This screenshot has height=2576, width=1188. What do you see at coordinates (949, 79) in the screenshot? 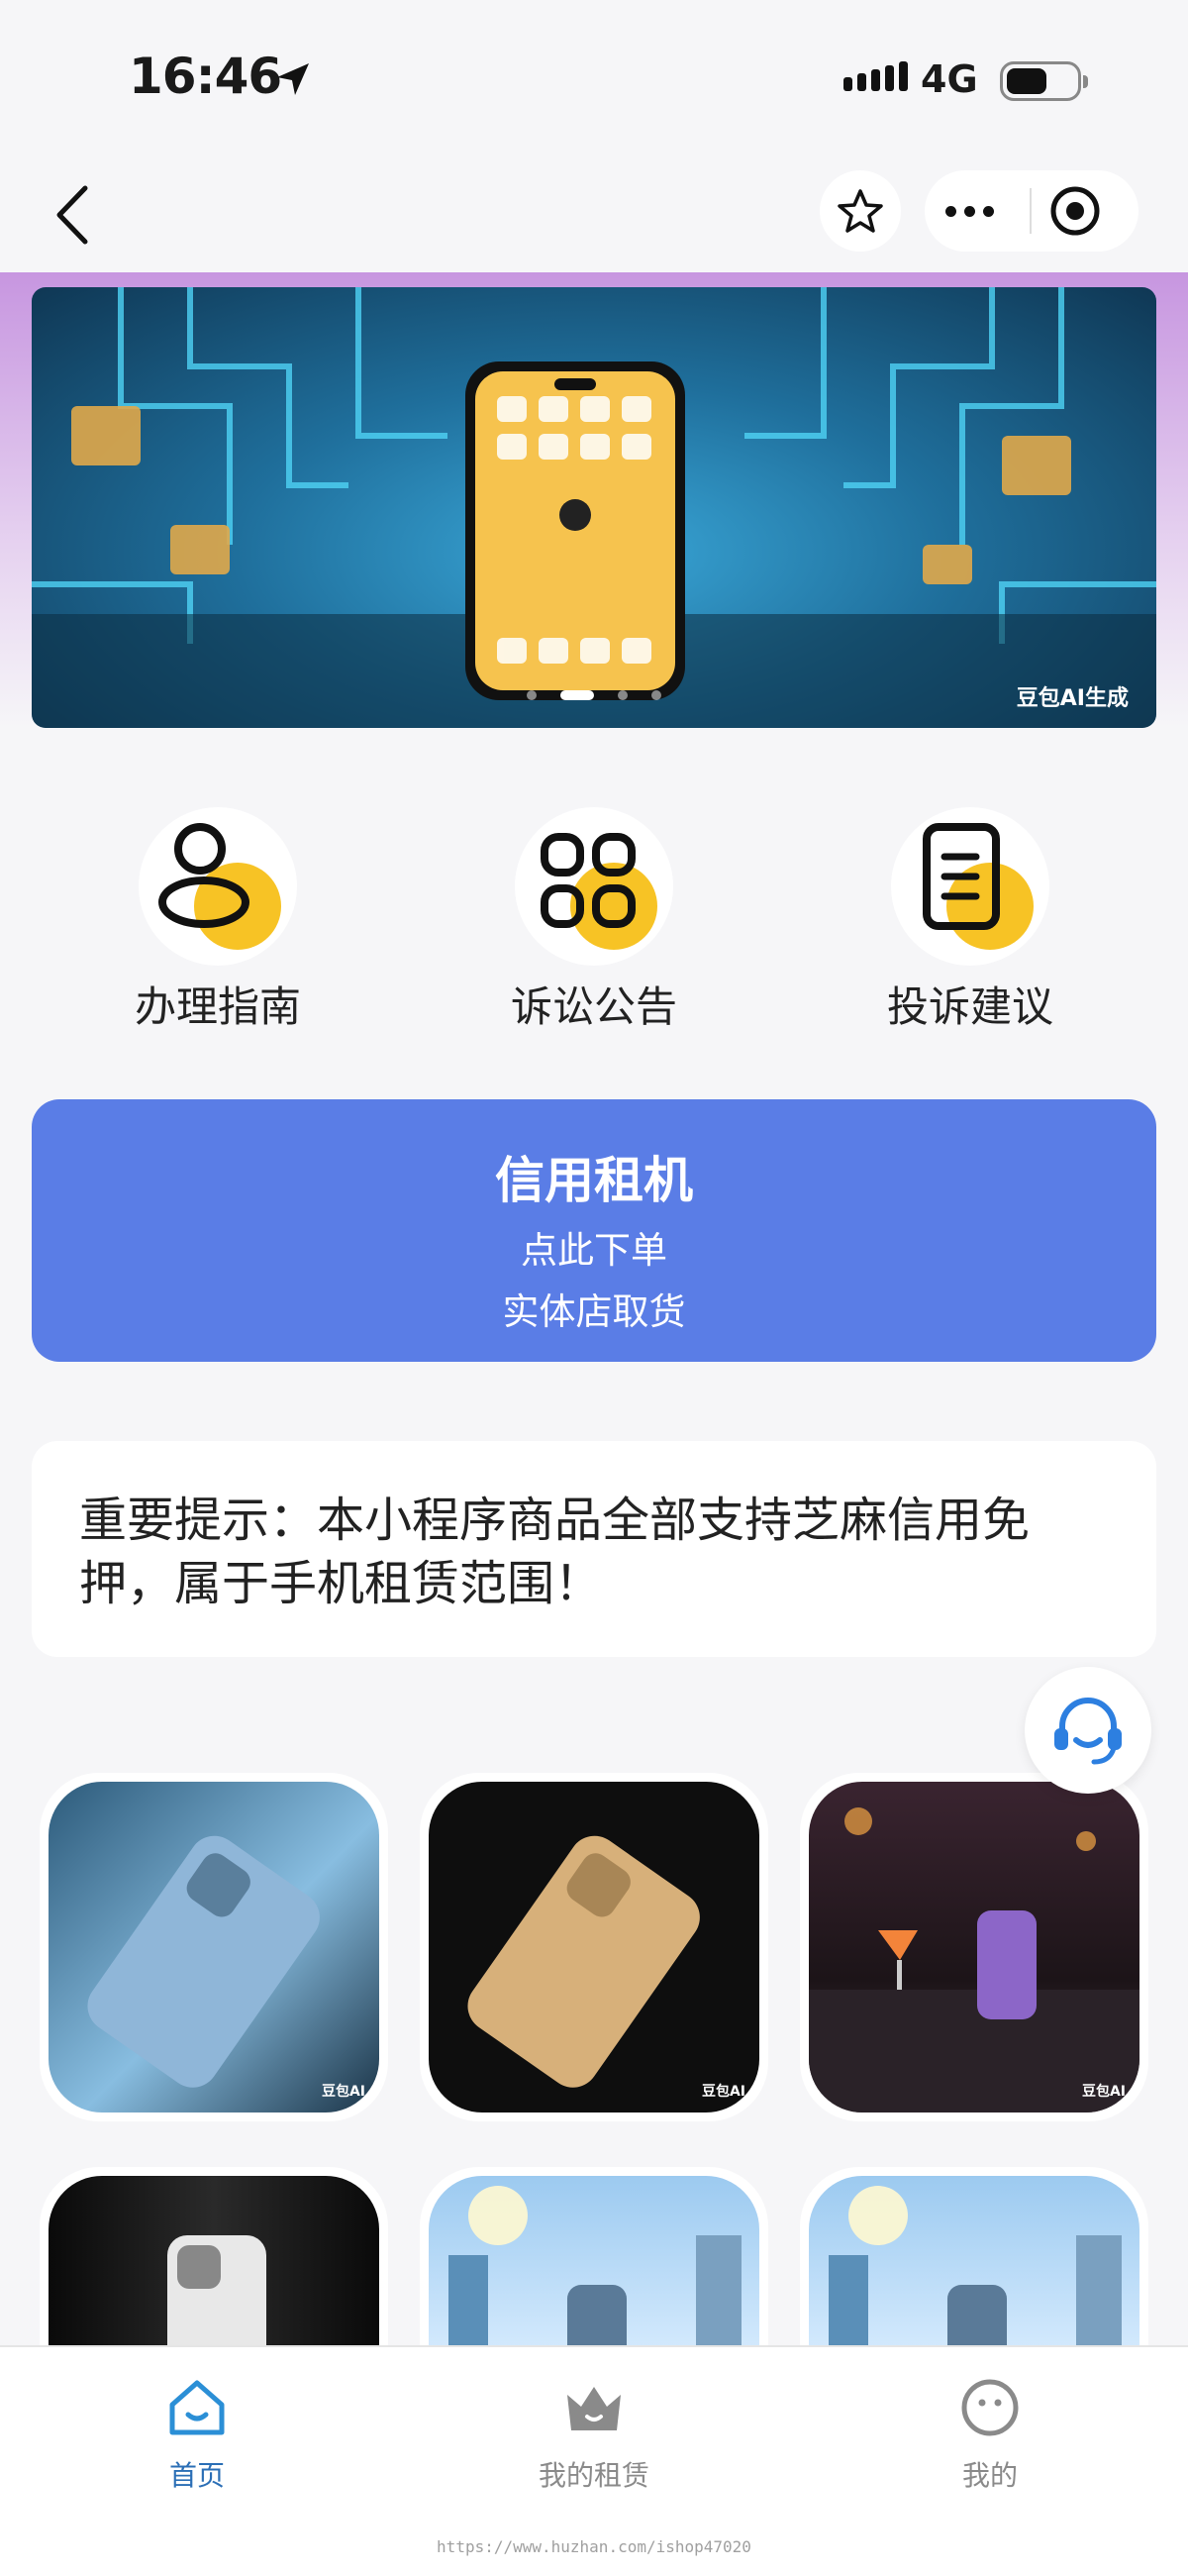
I see `network-type: 4G` at bounding box center [949, 79].